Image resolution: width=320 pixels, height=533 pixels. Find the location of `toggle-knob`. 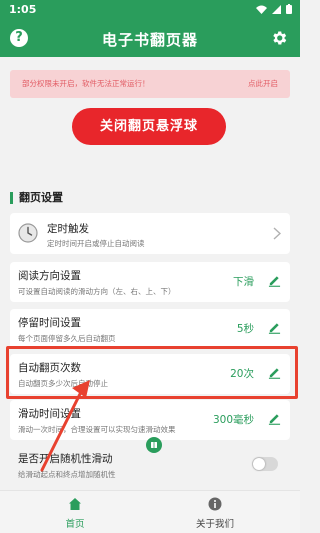

toggle-knob is located at coordinates (259, 464).